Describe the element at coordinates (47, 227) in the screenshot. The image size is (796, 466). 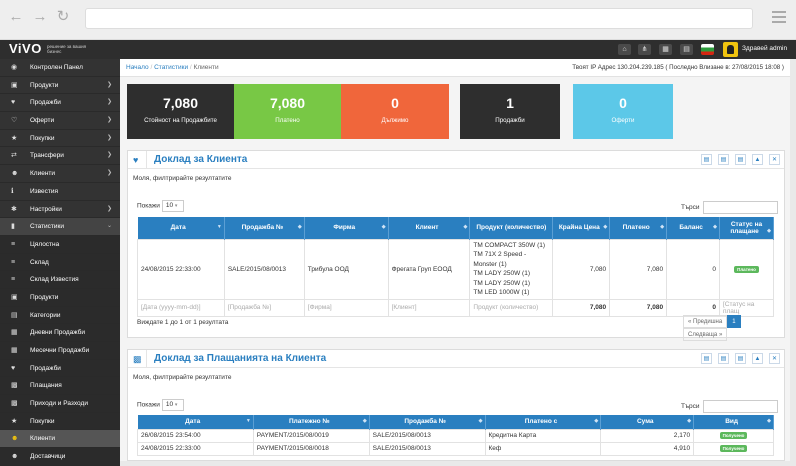
I see `sidebar-item-label: Статистики` at that location.